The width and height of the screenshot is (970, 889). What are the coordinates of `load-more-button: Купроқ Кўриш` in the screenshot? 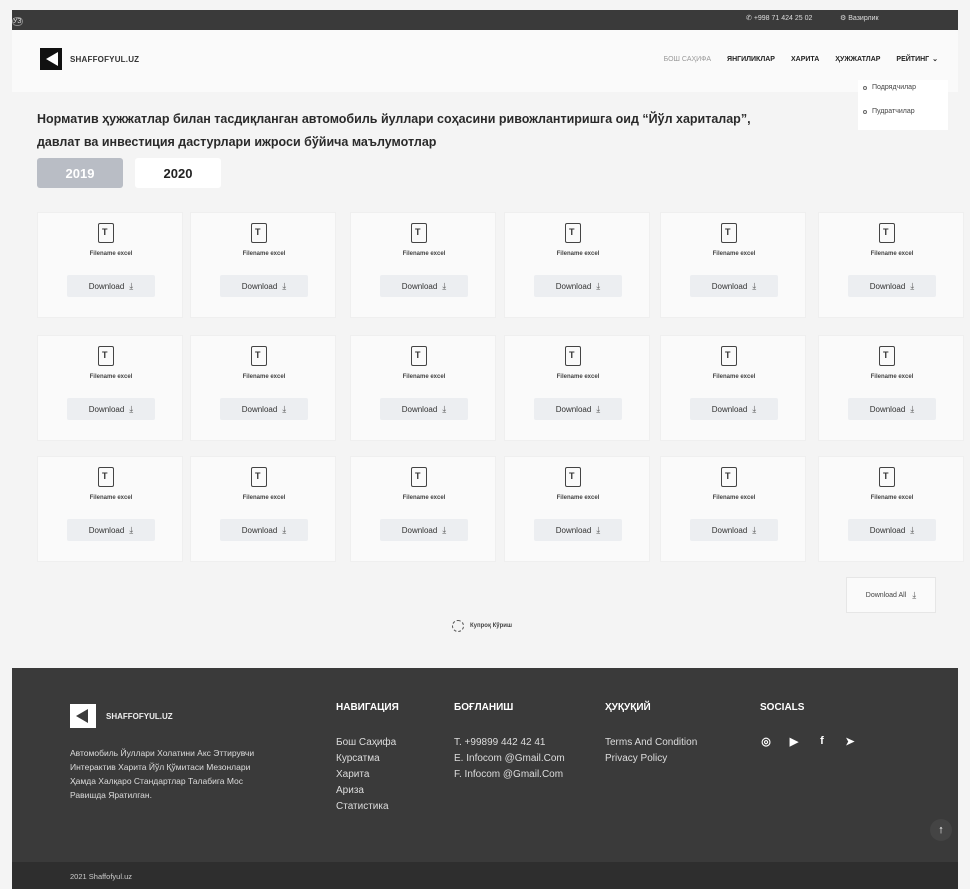 It's located at (482, 626).